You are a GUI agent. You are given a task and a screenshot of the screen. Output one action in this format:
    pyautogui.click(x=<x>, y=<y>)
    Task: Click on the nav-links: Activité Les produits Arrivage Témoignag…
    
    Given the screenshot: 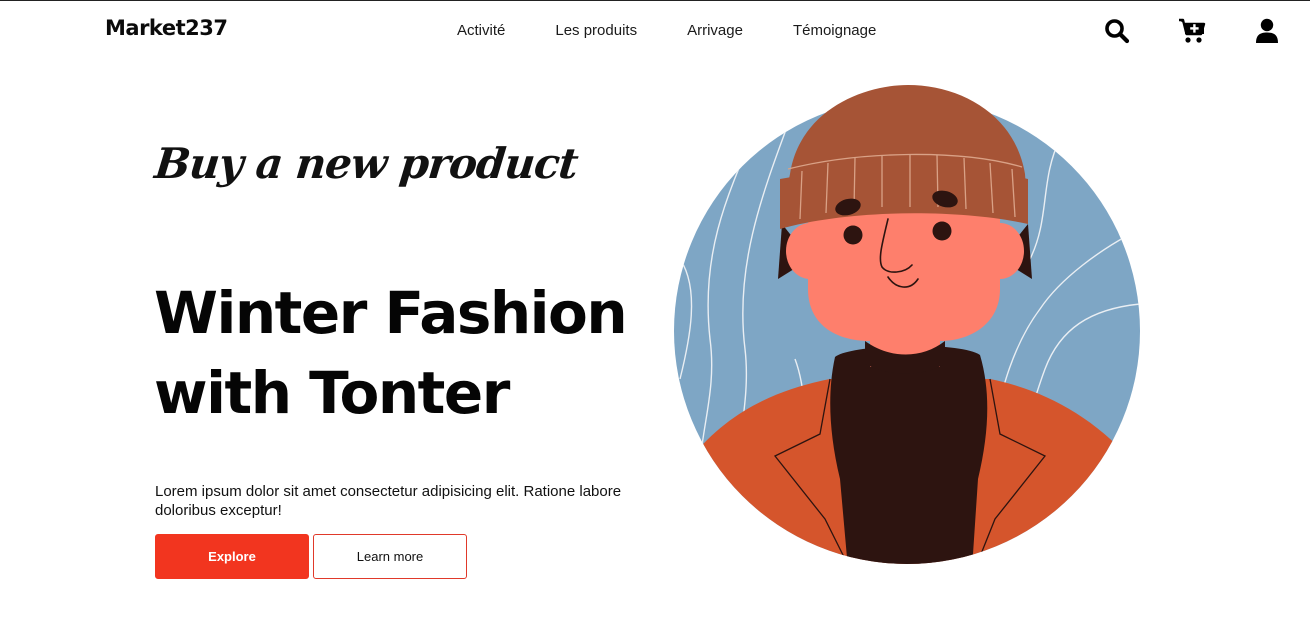 What is the action you would take?
    pyautogui.click(x=666, y=29)
    